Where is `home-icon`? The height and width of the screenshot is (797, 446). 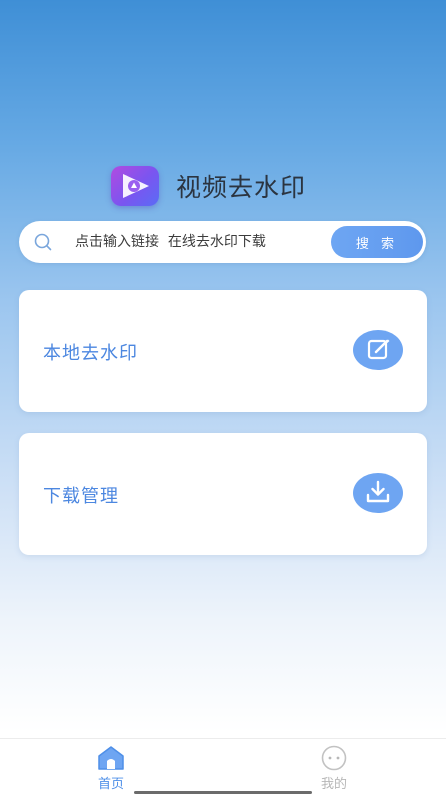 home-icon is located at coordinates (111, 758).